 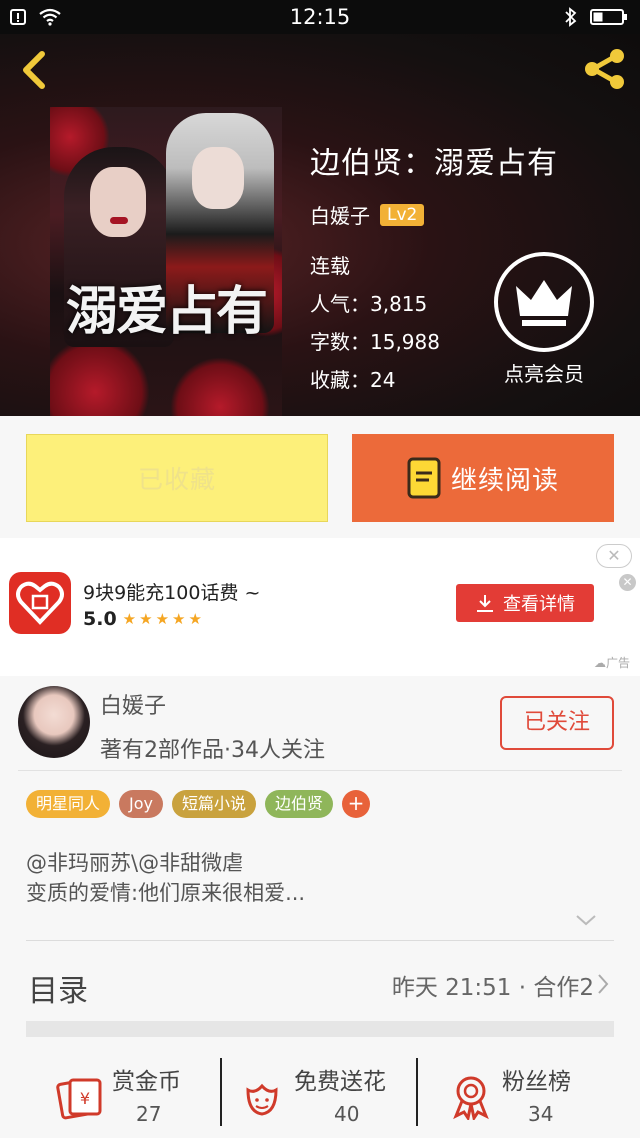 What do you see at coordinates (40, 603) in the screenshot?
I see `shopping-app-icon` at bounding box center [40, 603].